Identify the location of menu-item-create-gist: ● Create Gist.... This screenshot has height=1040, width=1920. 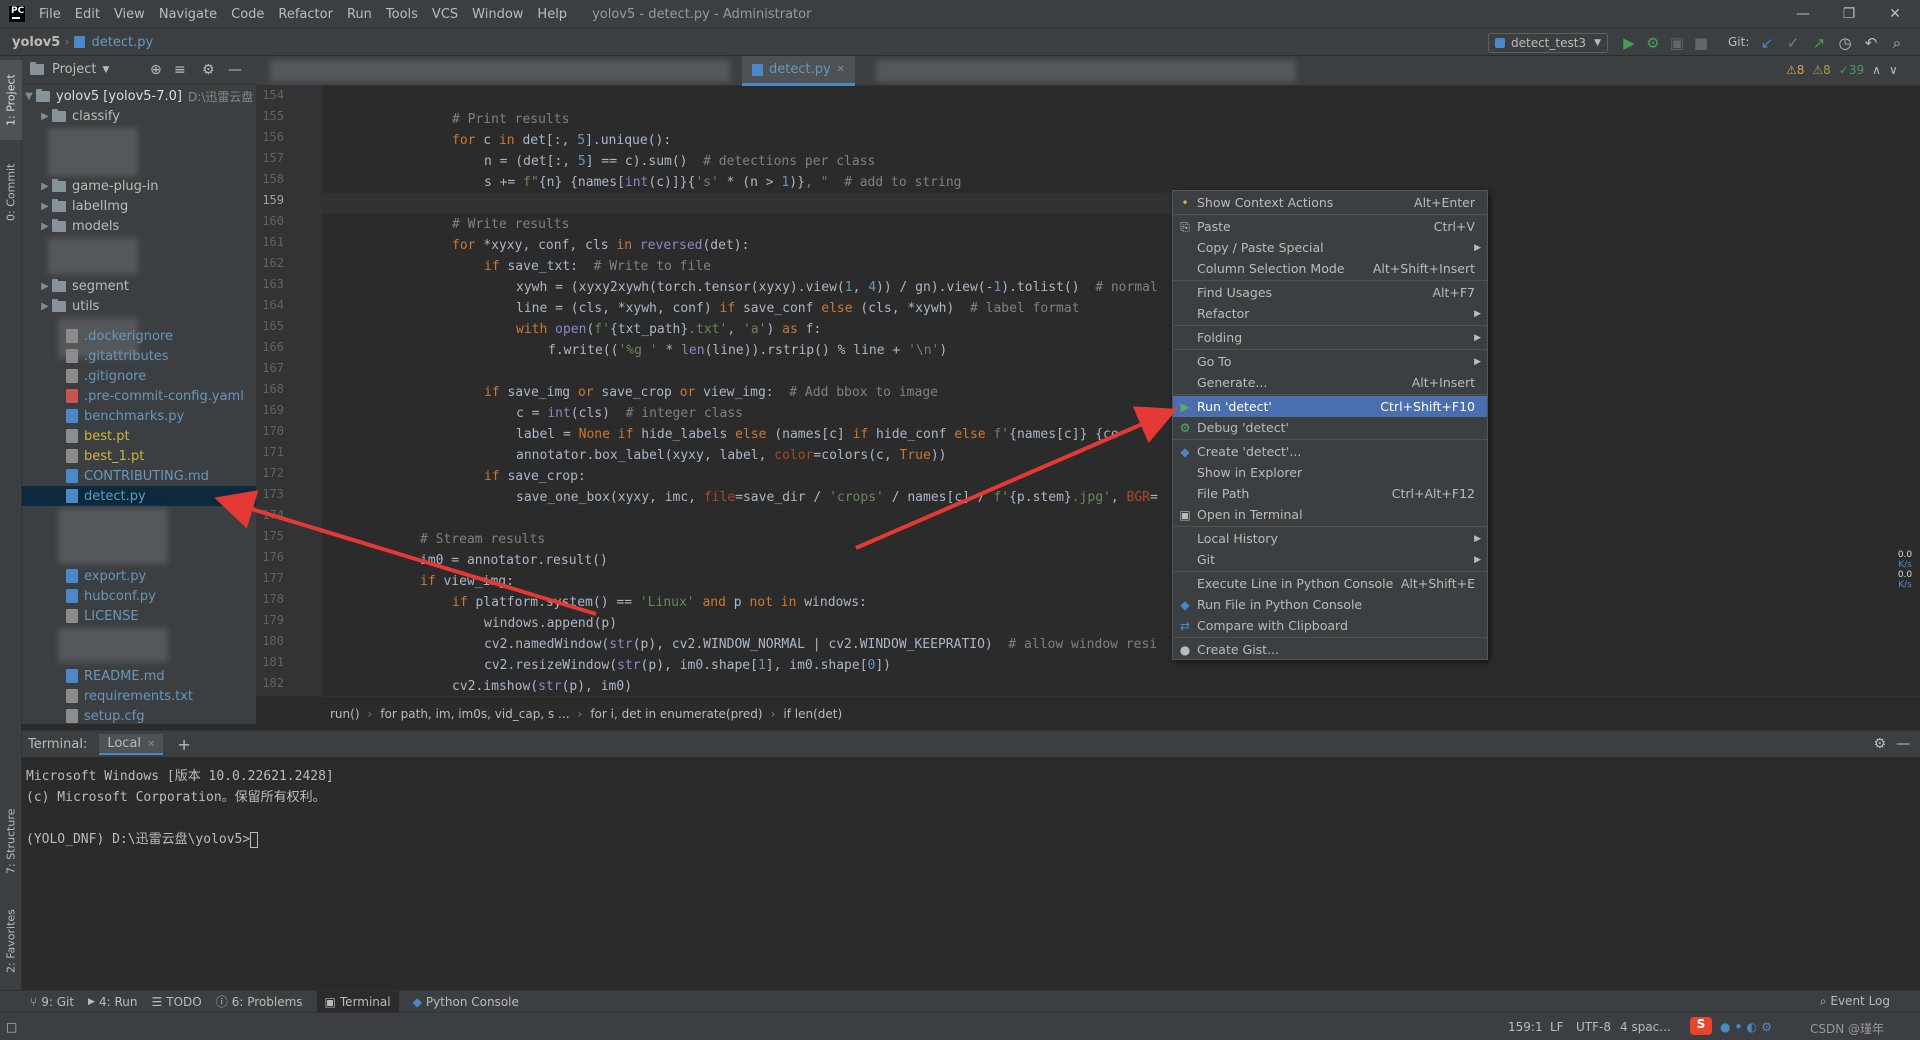
(1330, 649).